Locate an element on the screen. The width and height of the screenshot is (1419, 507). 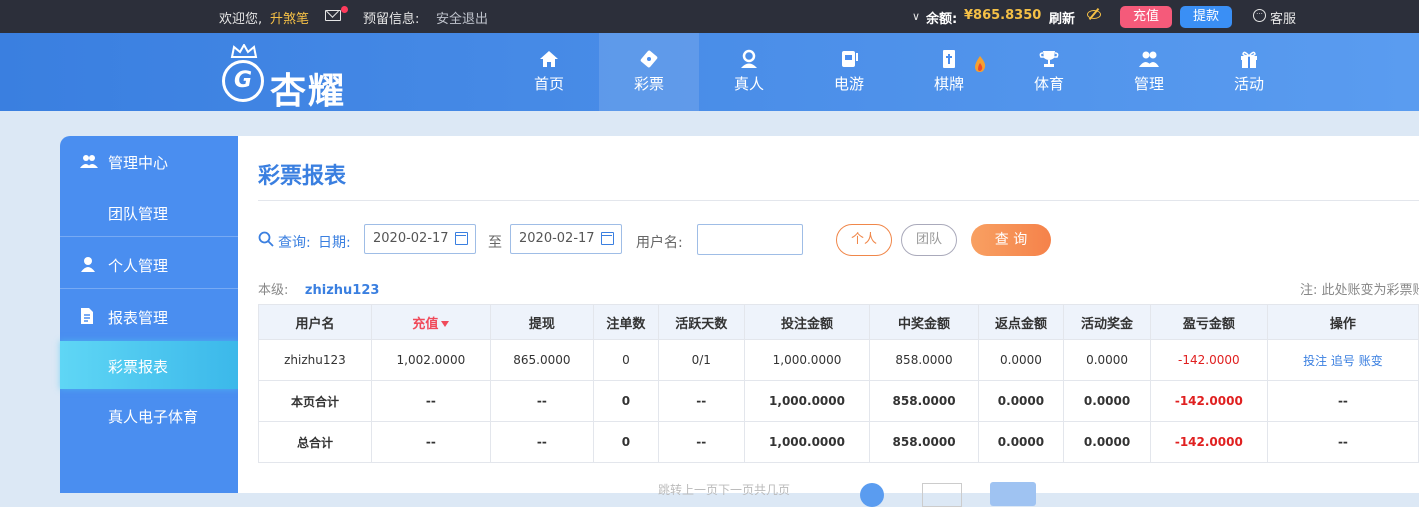
sidebar-item-label: 真人电子体育 is located at coordinates (153, 417).